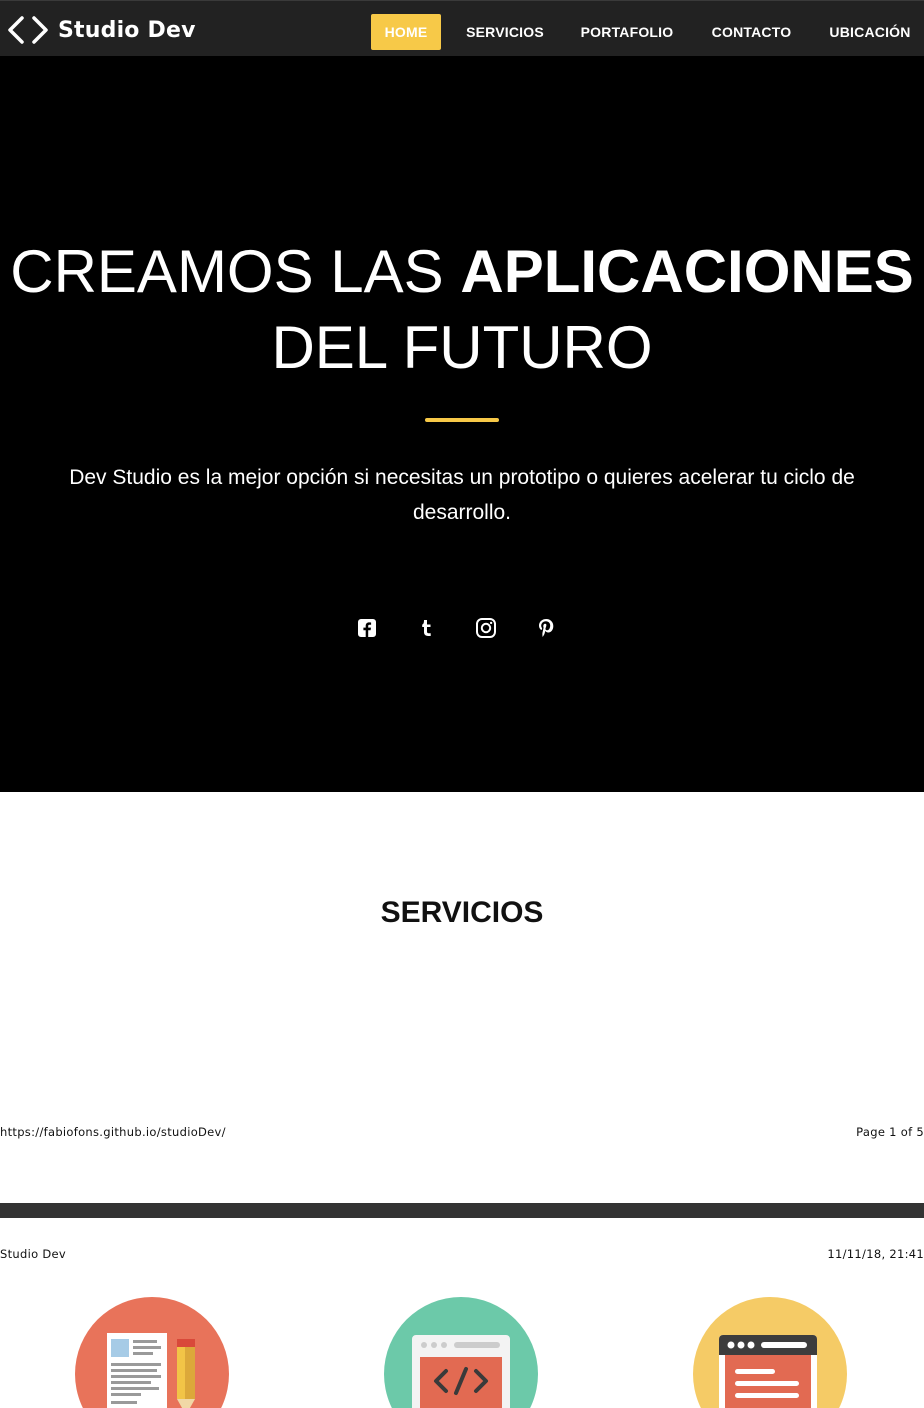  What do you see at coordinates (770, 1352) in the screenshot?
I see `browser-window-icon` at bounding box center [770, 1352].